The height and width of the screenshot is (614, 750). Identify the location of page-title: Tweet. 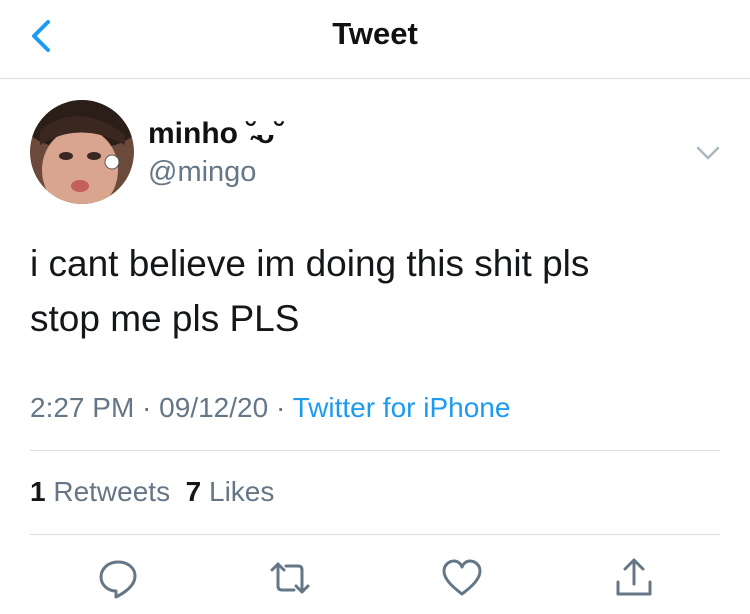
(375, 33).